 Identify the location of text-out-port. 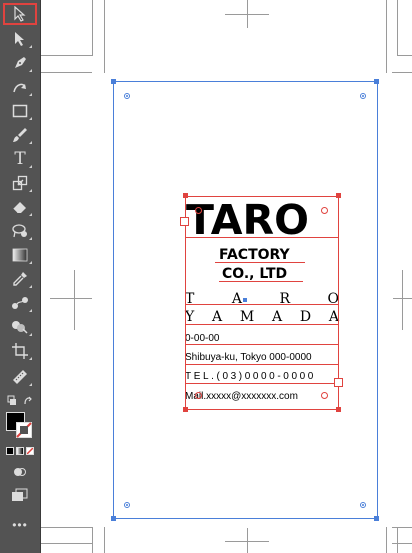
(338, 382).